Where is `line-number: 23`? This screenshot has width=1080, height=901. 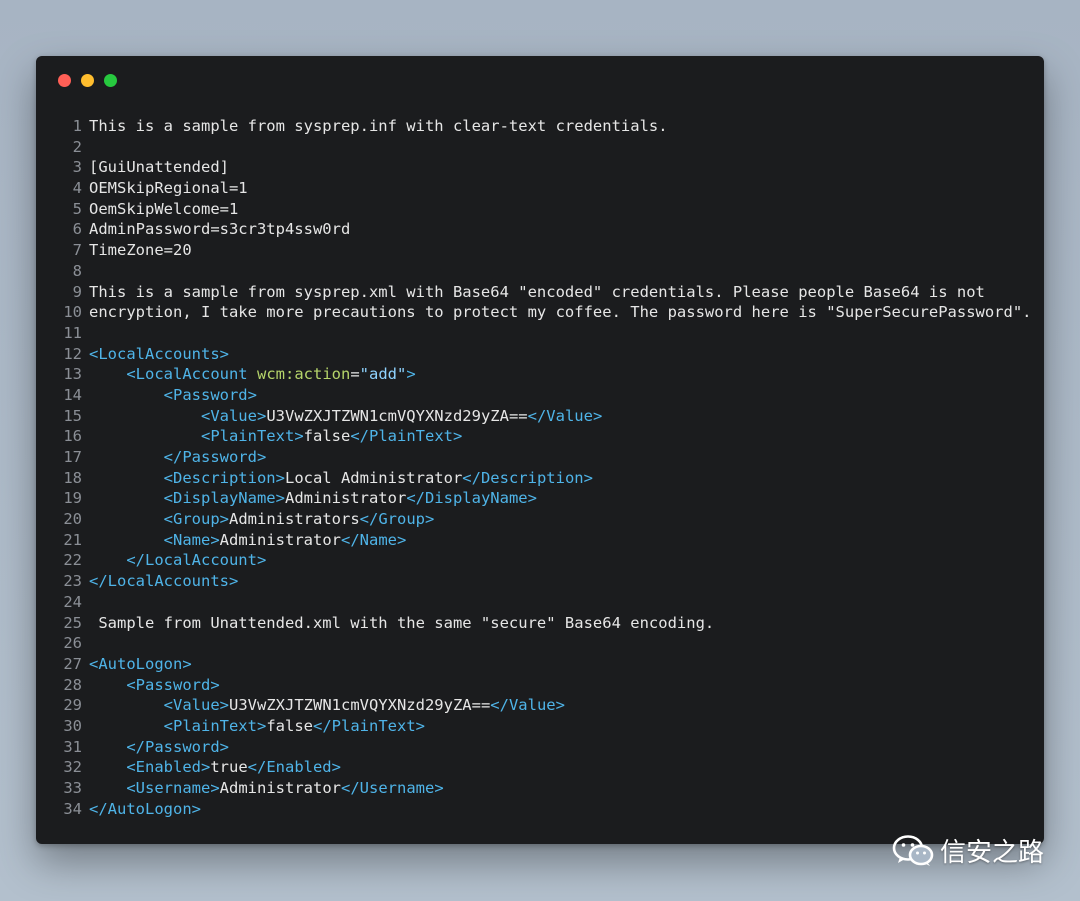
line-number: 23 is located at coordinates (72, 581).